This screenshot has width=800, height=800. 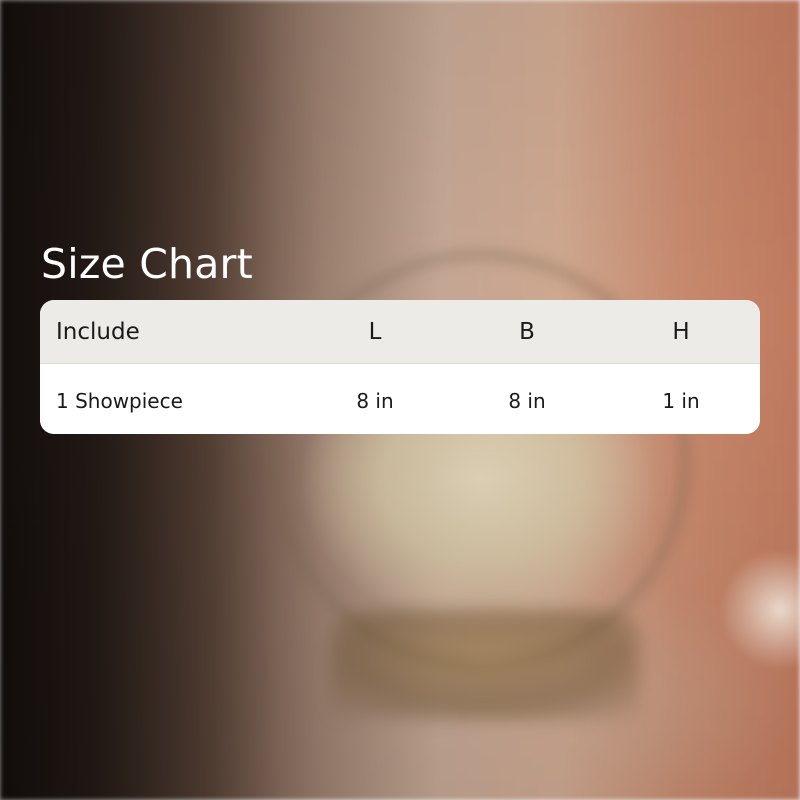 What do you see at coordinates (527, 401) in the screenshot?
I see `cell-breadth: 8 in` at bounding box center [527, 401].